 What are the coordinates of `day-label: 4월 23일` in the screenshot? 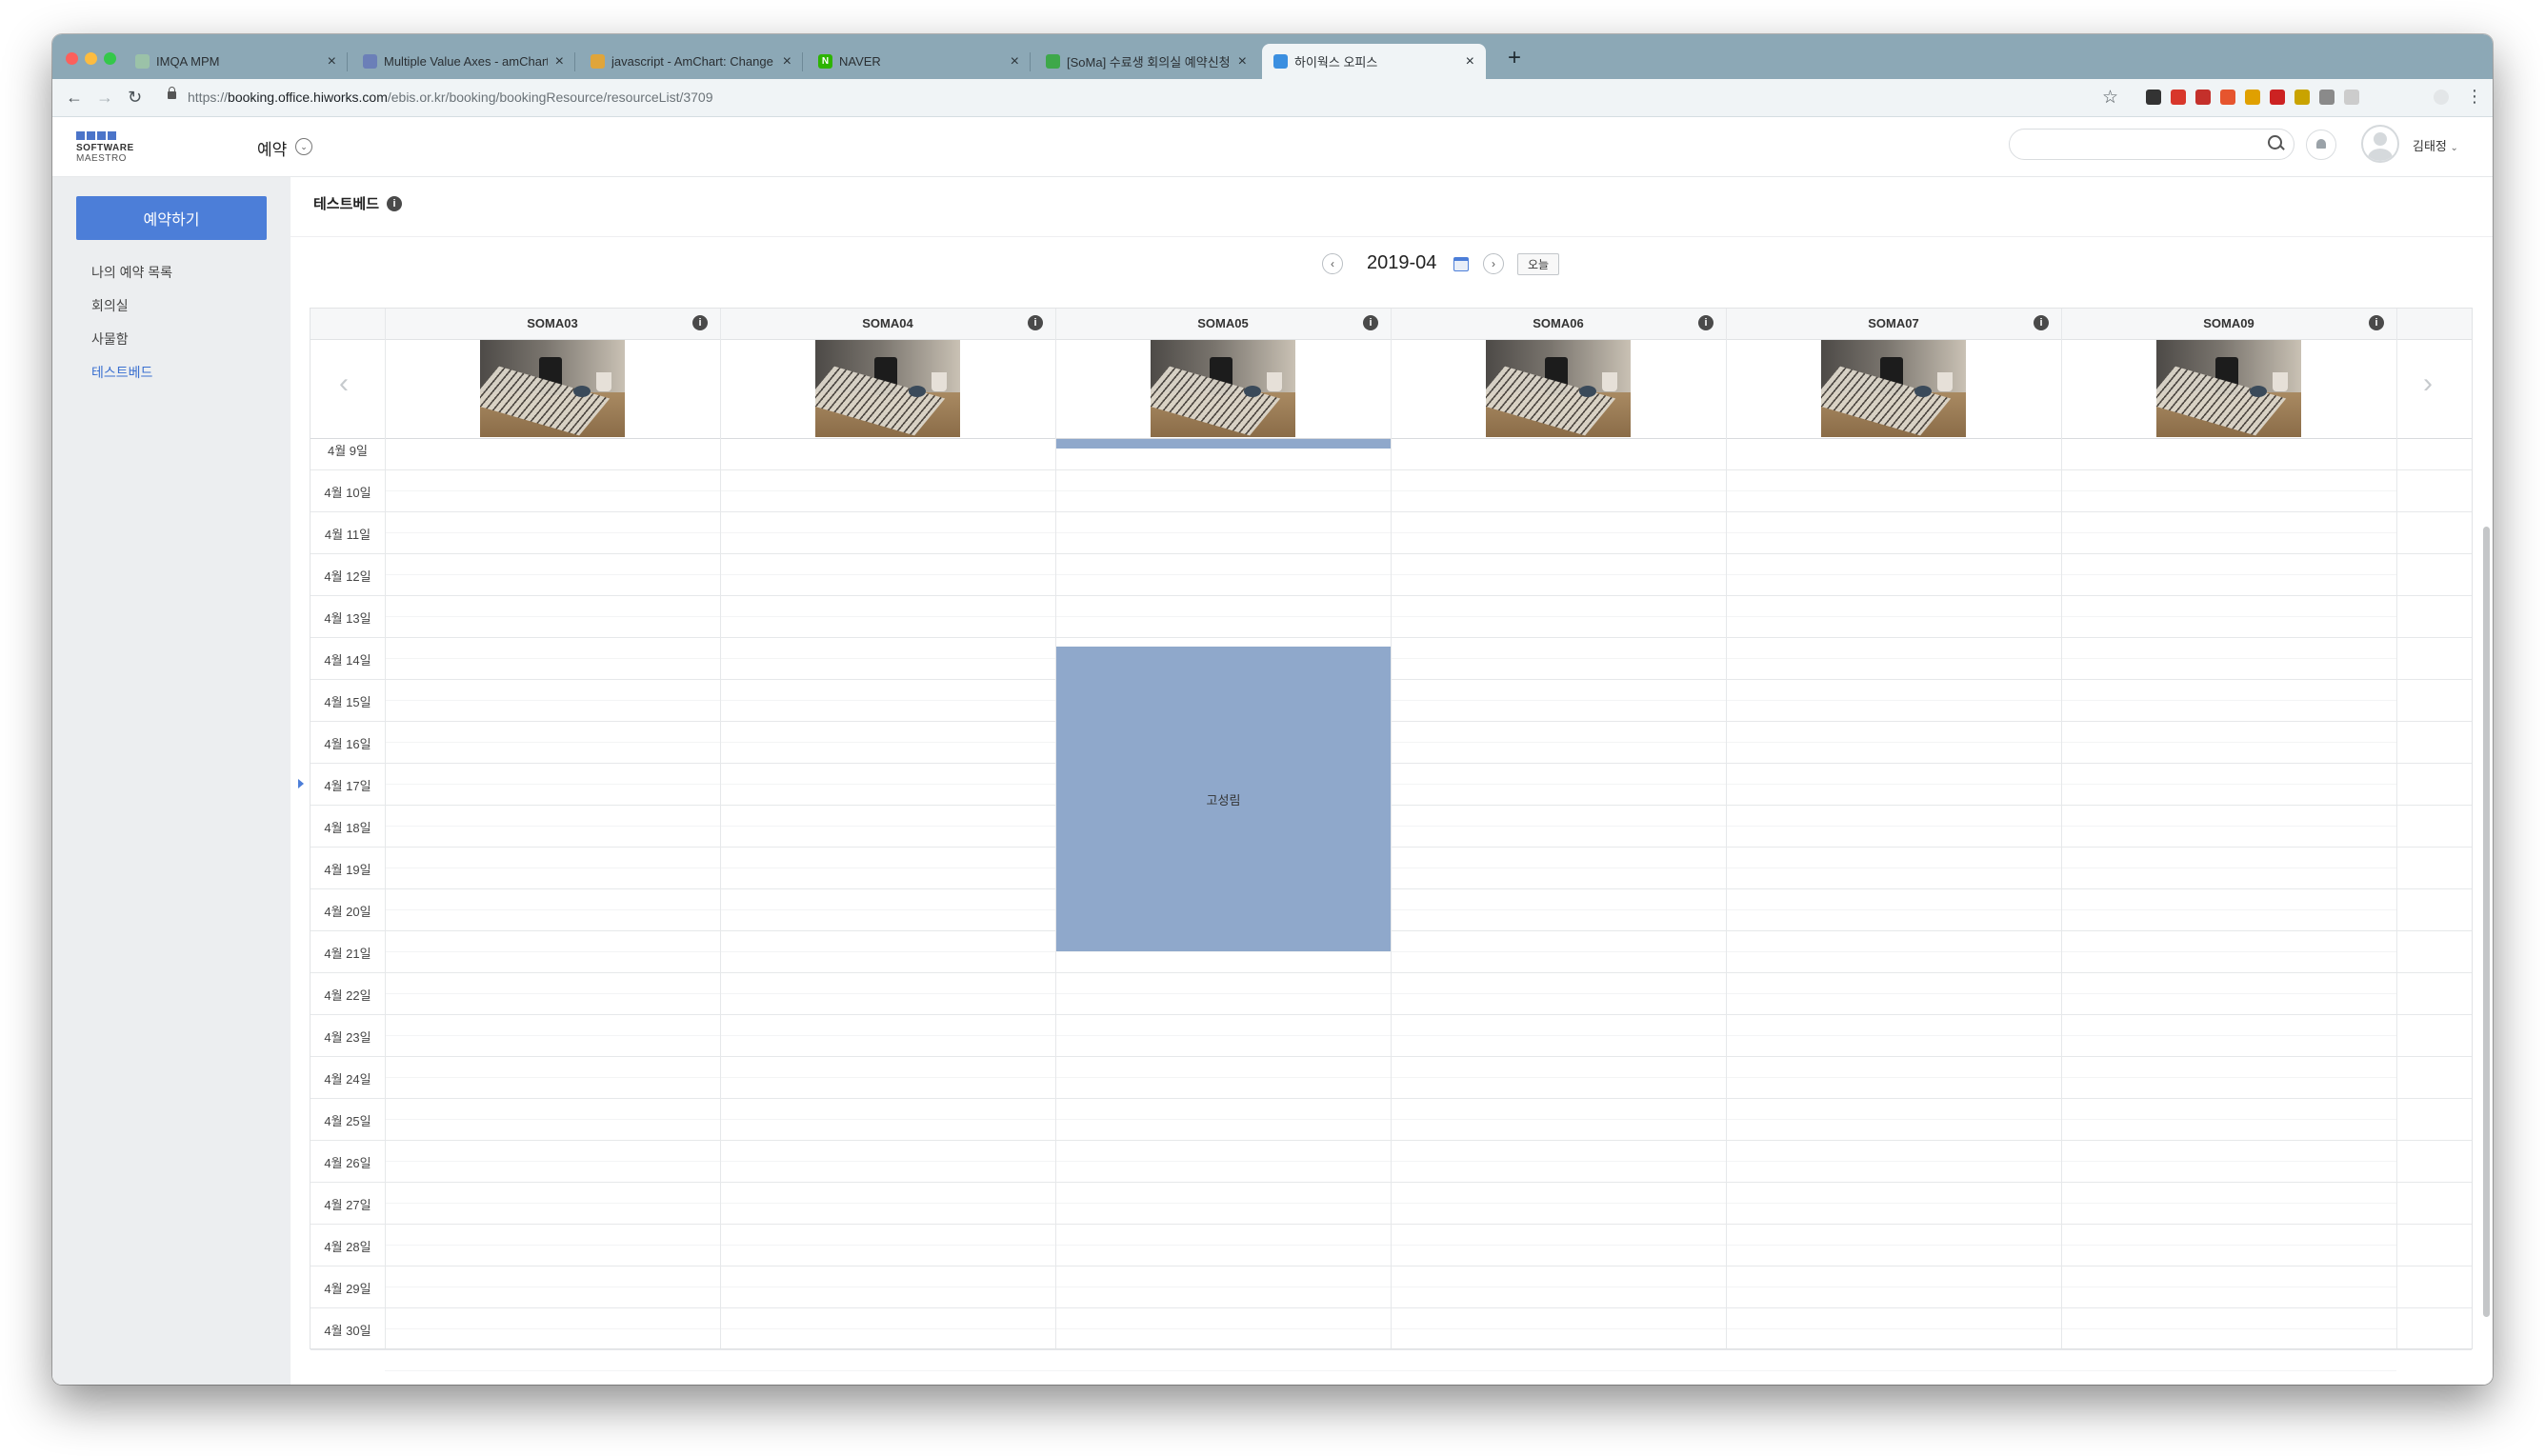 It's located at (347, 1037).